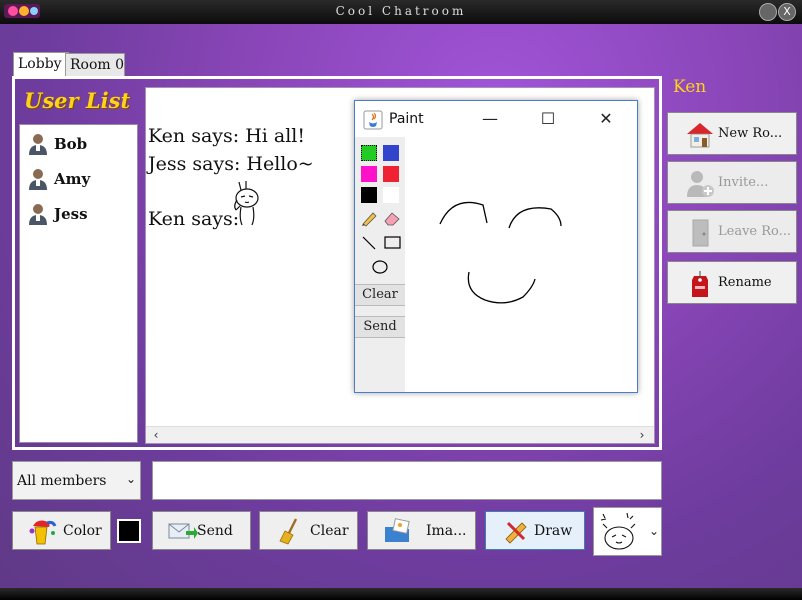 Image resolution: width=802 pixels, height=600 pixels. I want to click on paint-bucket-icon, so click(43, 532).